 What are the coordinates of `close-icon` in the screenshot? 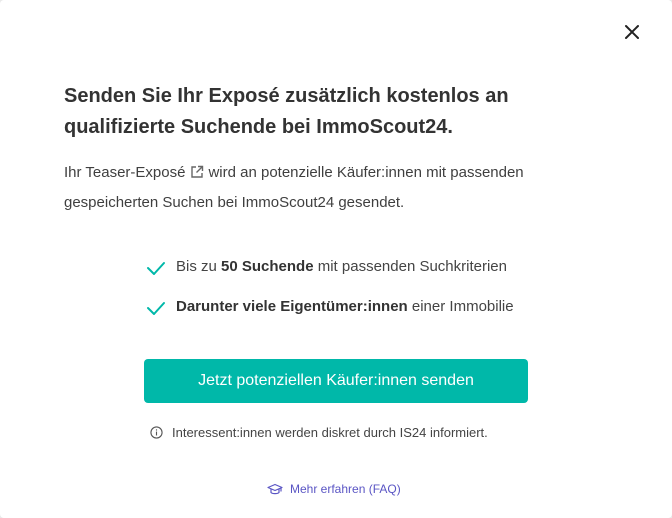 It's located at (632, 32).